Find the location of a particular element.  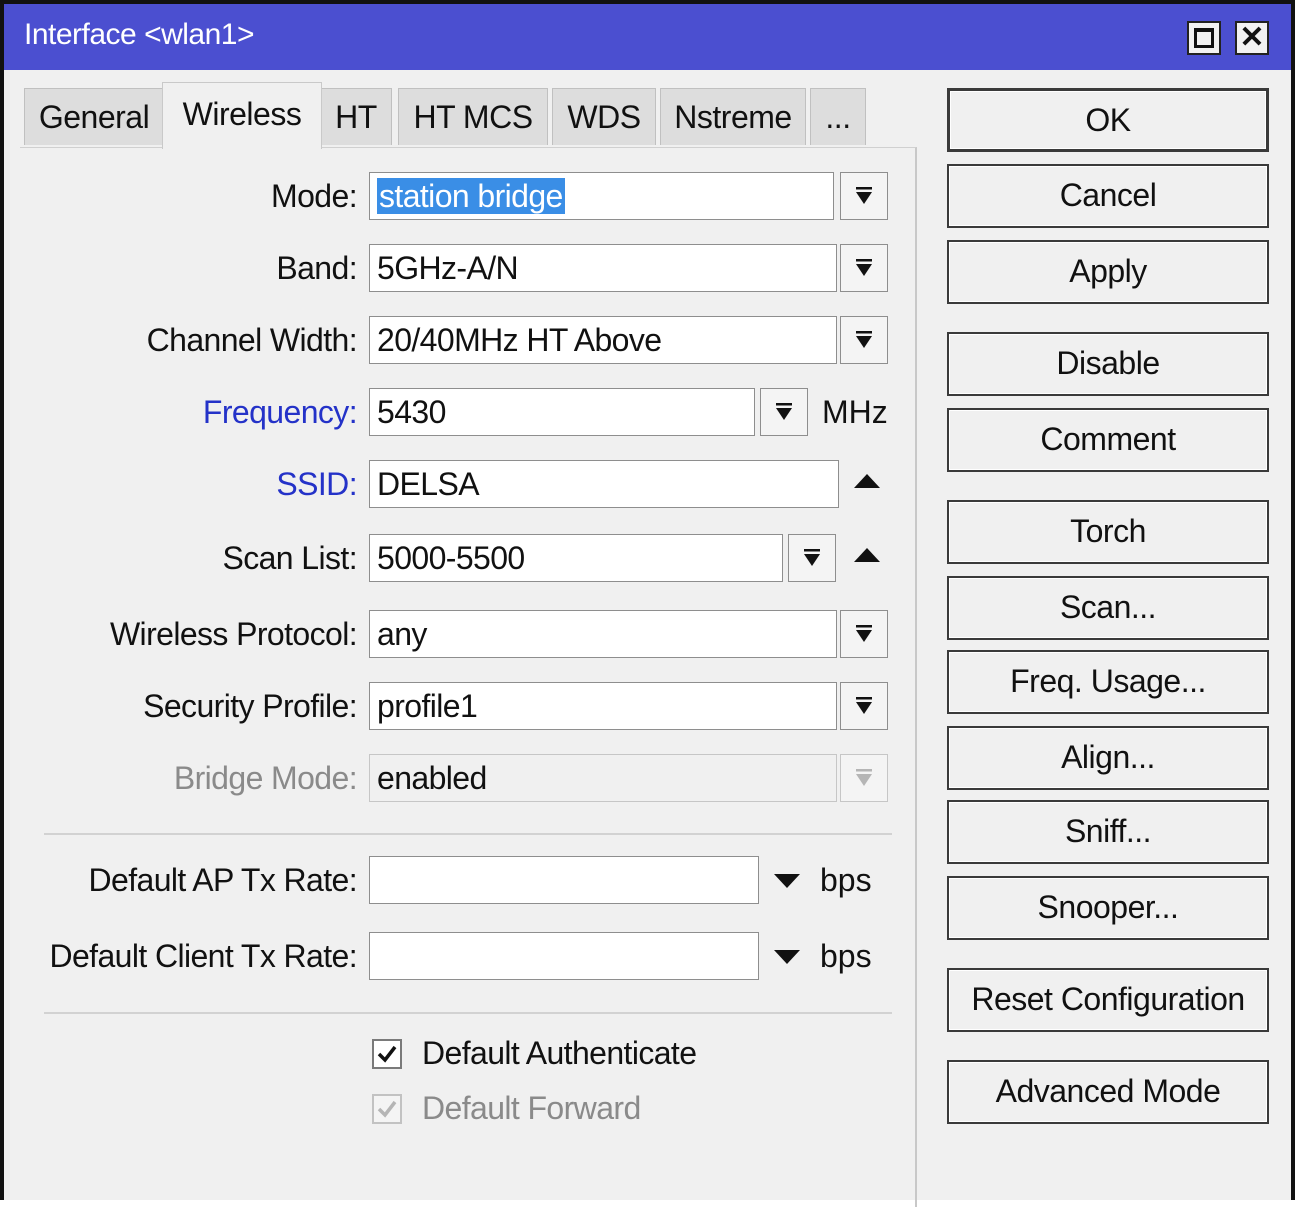

mode-value: station bridge is located at coordinates (471, 196).